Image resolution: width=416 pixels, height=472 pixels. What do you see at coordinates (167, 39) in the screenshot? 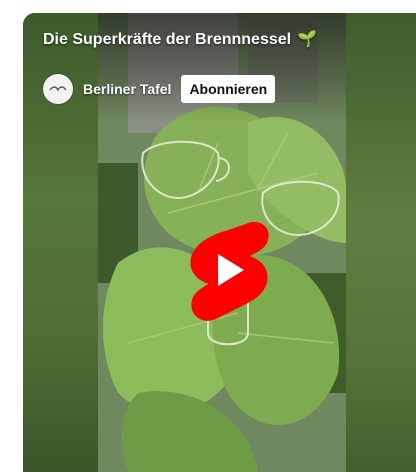
I see `video-title-text: Die Superkräfte der Brennnessel` at bounding box center [167, 39].